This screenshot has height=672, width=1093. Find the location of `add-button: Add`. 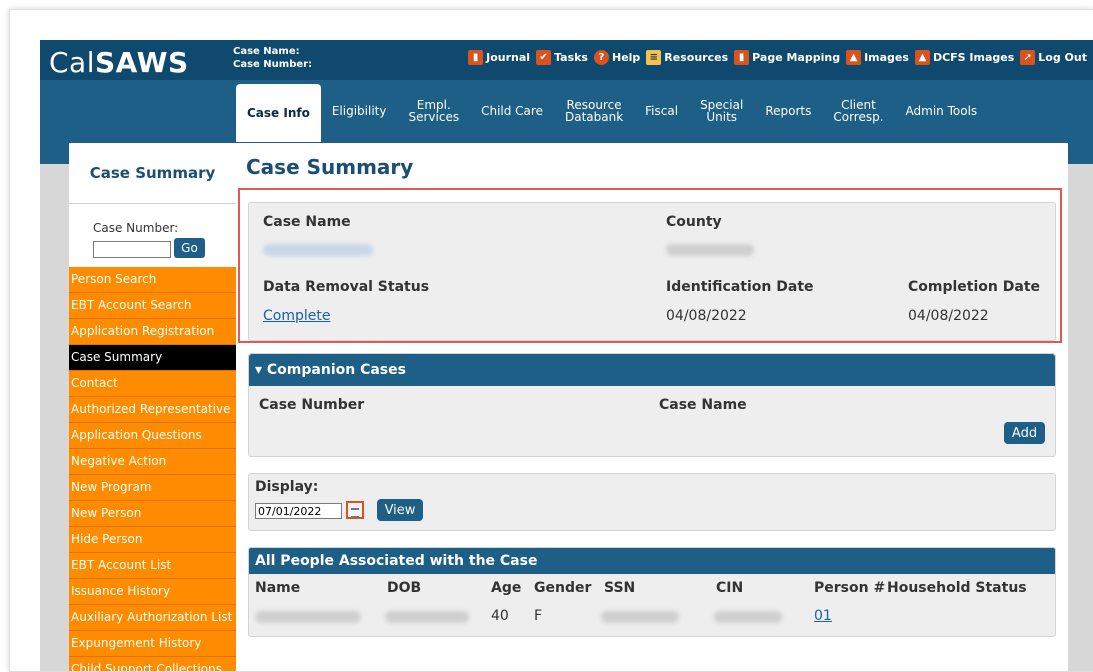

add-button: Add is located at coordinates (1024, 433).